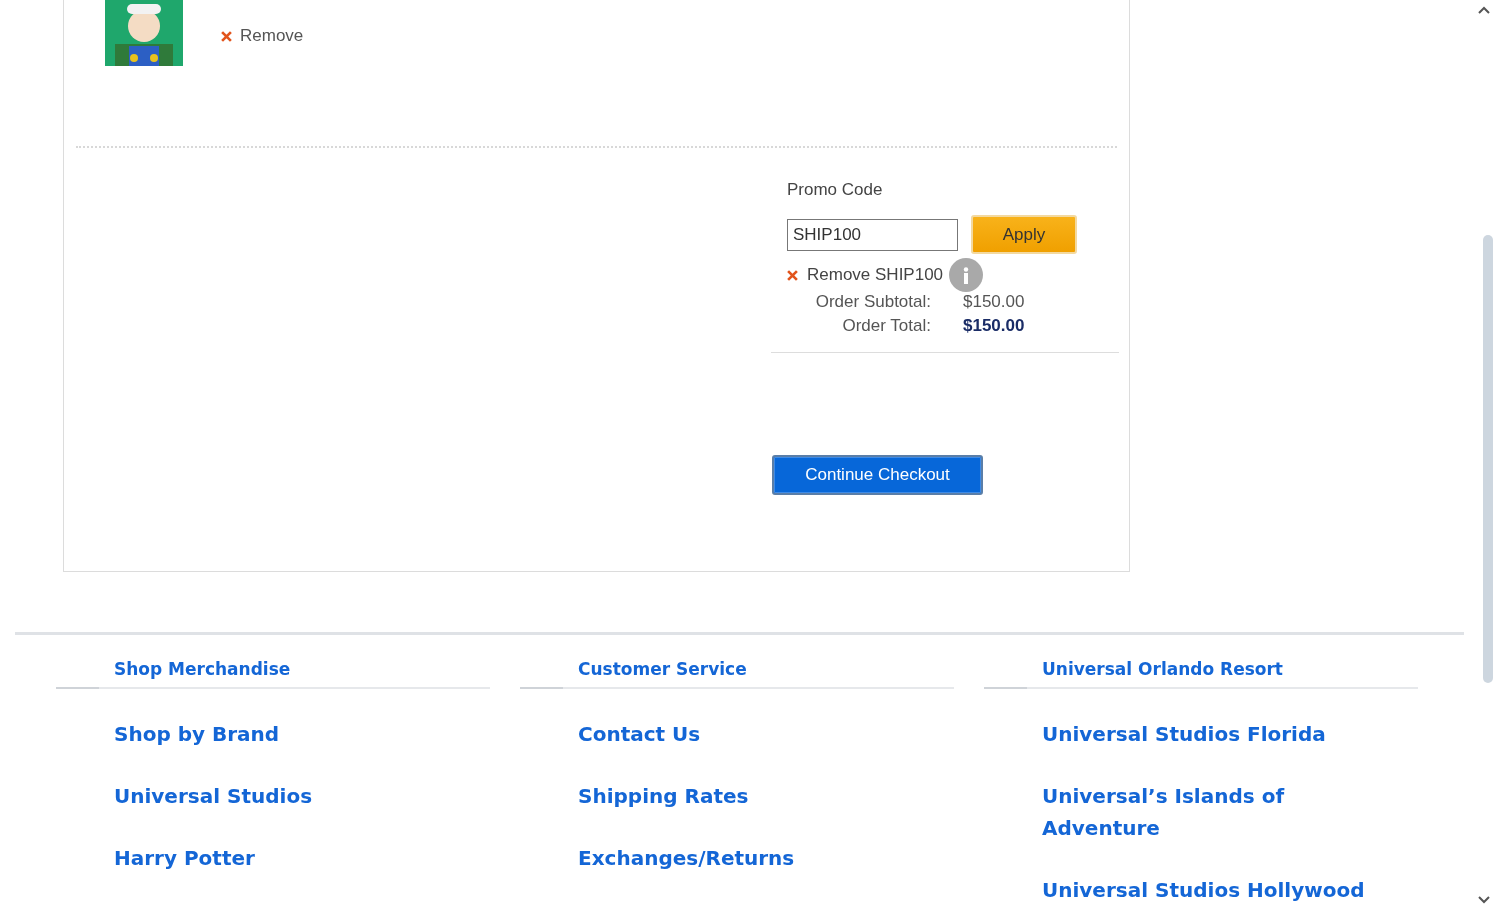 Image resolution: width=1500 pixels, height=912 pixels. Describe the element at coordinates (1222, 812) in the screenshot. I see `footer-link: Universal’s Islands of Adventure` at that location.